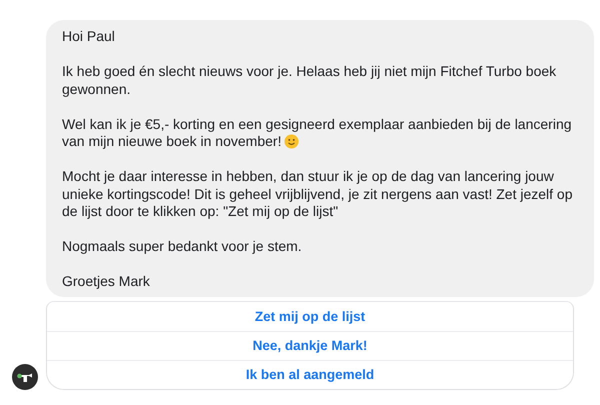  Describe the element at coordinates (25, 377) in the screenshot. I see `avatar-icon` at that location.